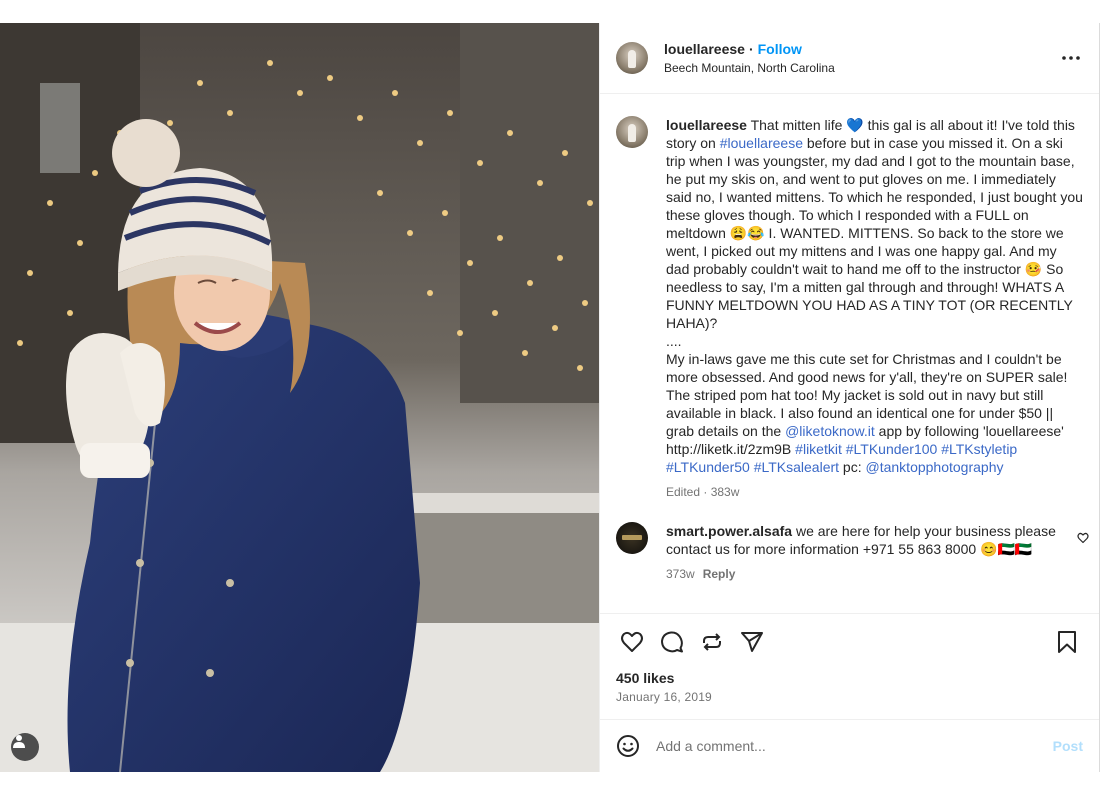 This screenshot has width=1100, height=800. Describe the element at coordinates (704, 49) in the screenshot. I see `author-username: louellareese` at that location.